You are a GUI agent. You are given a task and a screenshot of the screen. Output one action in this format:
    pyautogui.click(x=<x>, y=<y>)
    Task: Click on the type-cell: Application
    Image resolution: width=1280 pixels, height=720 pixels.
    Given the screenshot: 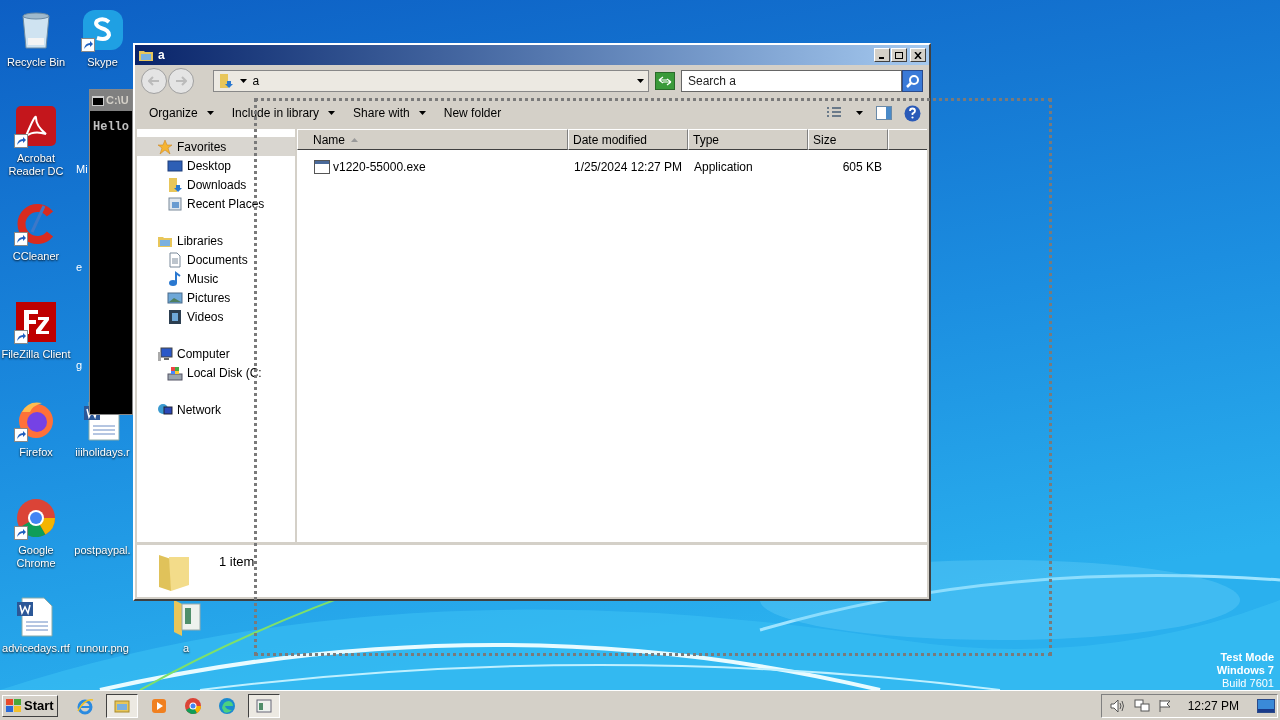 What is the action you would take?
    pyautogui.click(x=723, y=167)
    